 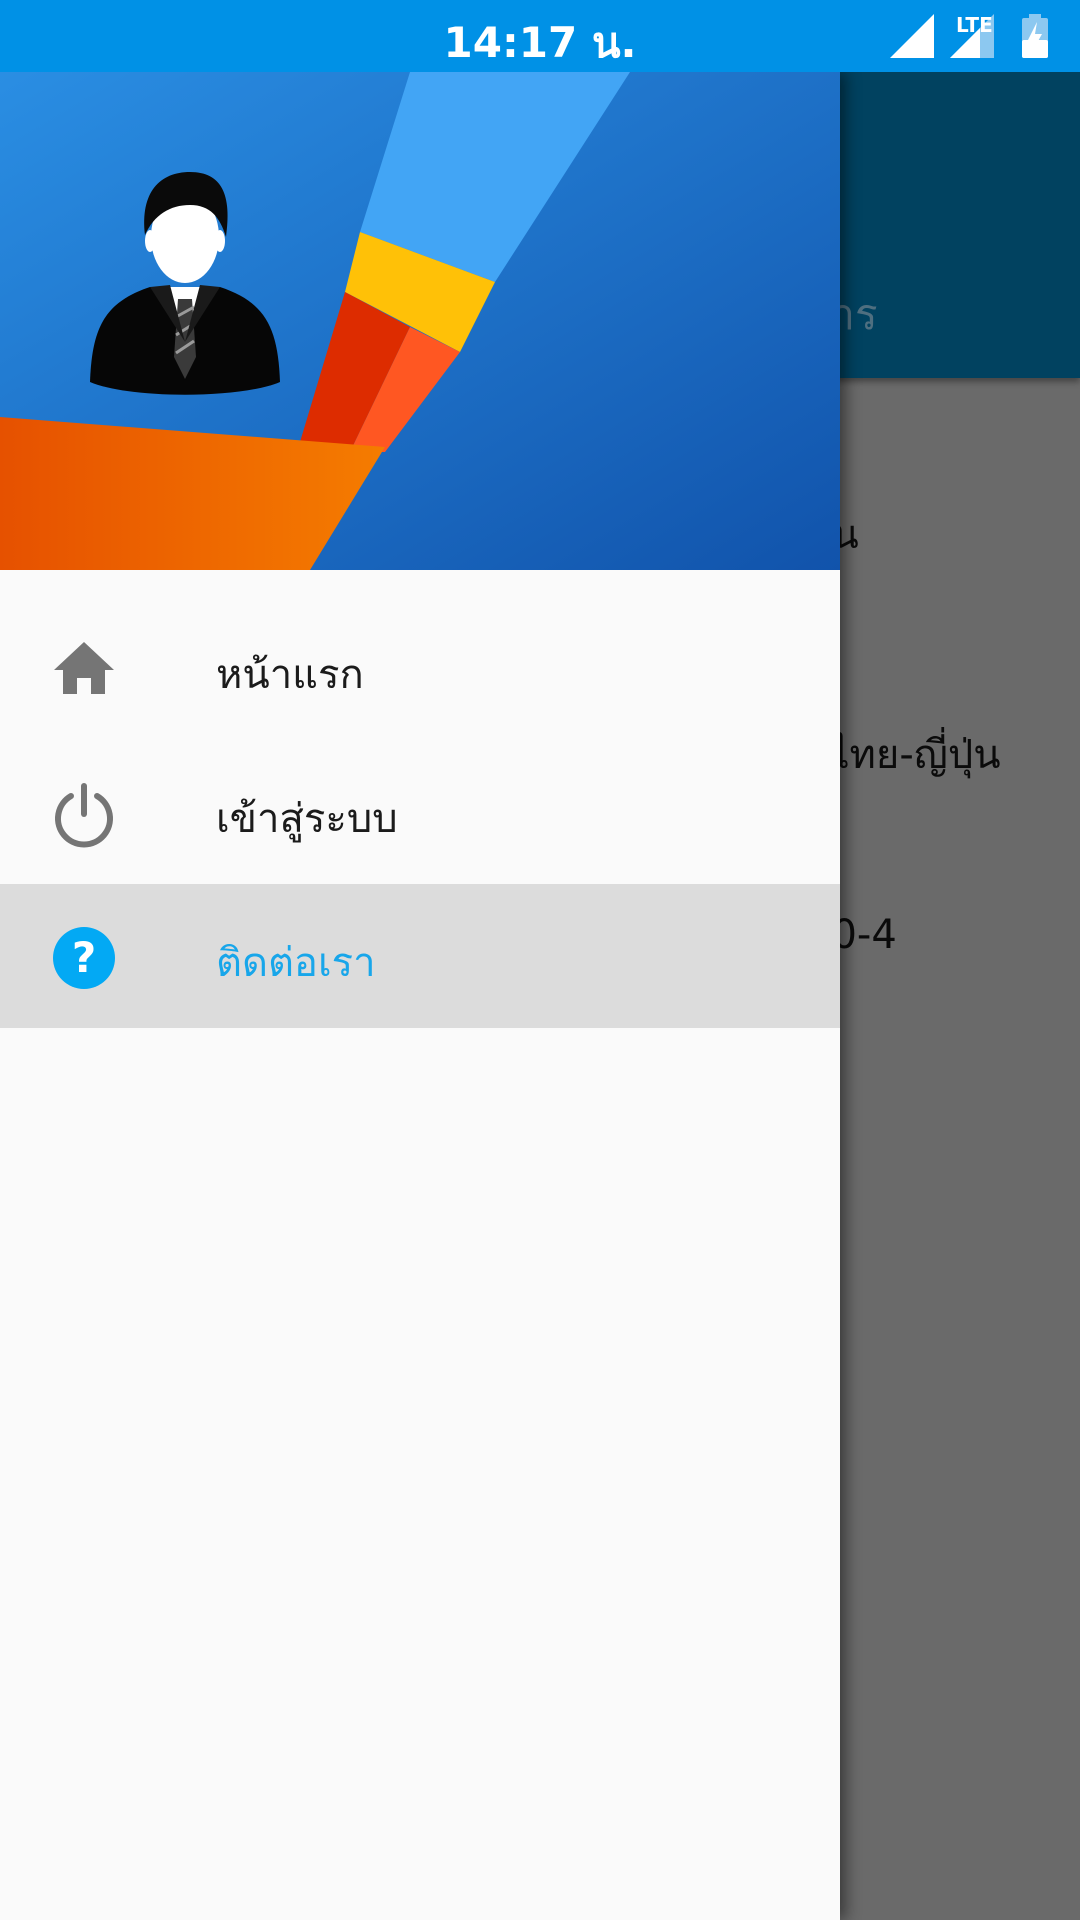 What do you see at coordinates (974, 25) in the screenshot?
I see `lte-label: LTE` at bounding box center [974, 25].